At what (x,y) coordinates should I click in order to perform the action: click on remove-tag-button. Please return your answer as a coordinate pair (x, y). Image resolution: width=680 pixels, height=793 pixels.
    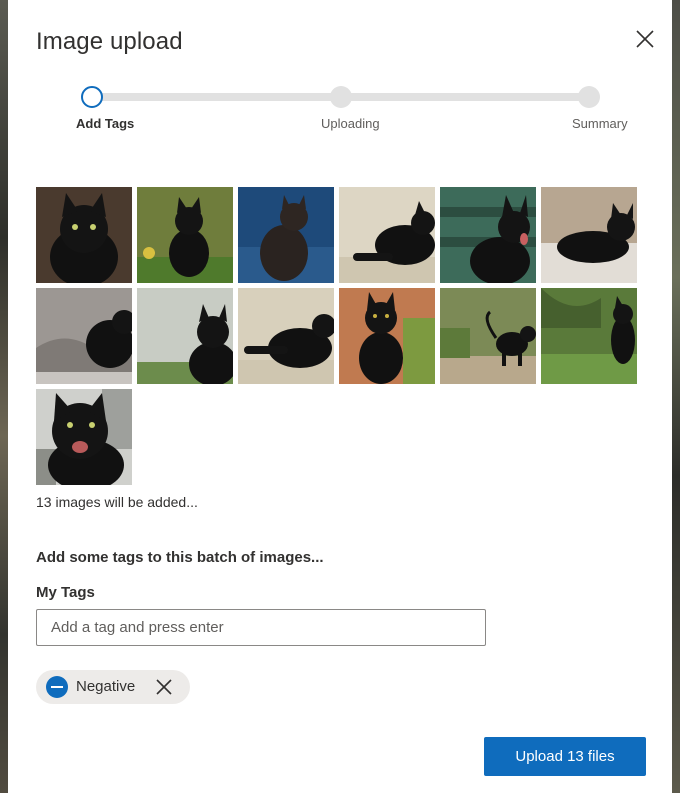
    Looking at the image, I should click on (164, 687).